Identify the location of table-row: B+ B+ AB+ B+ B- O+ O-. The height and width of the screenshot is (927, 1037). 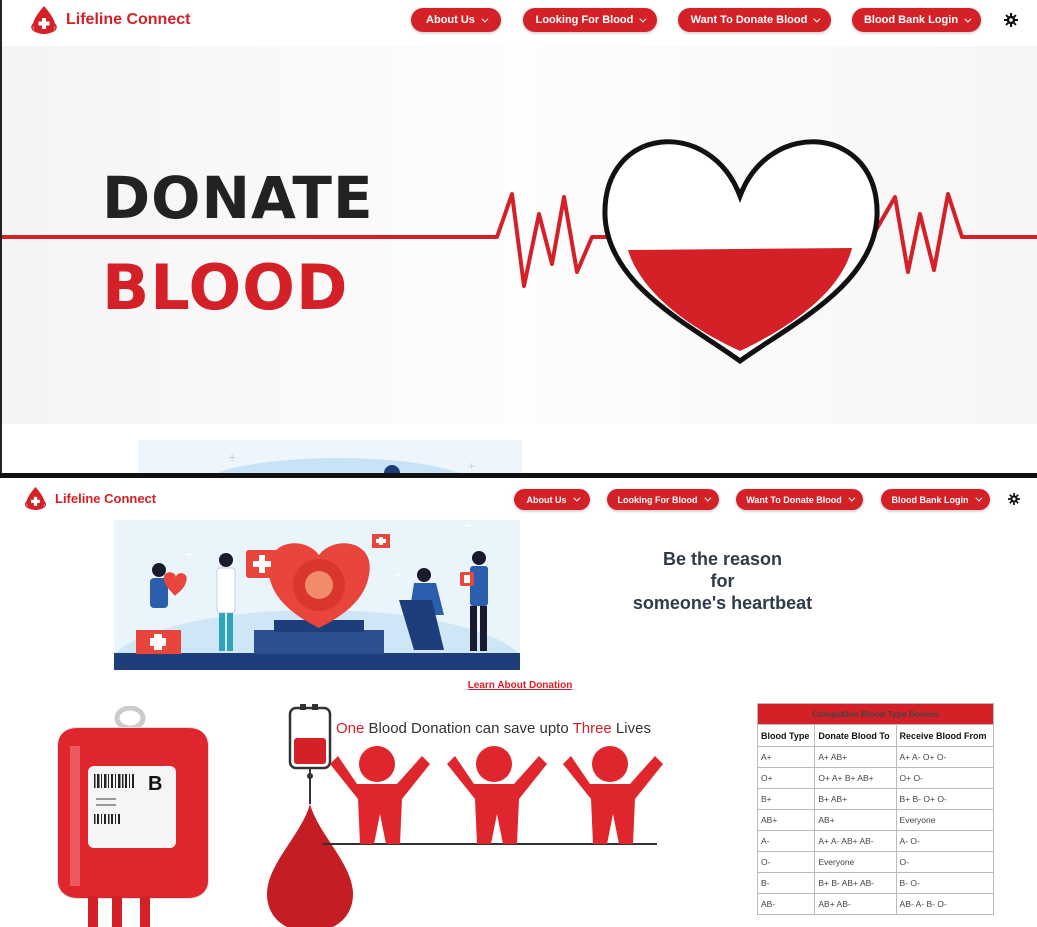
(875, 799).